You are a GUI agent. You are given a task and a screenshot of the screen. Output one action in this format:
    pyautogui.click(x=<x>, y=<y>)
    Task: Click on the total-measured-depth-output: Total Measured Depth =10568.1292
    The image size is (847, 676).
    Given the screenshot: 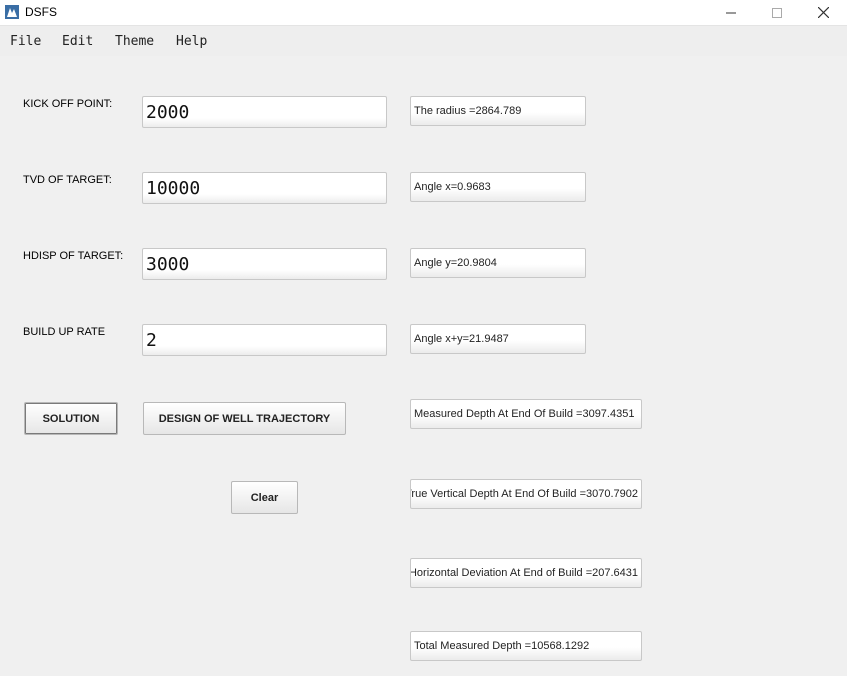 What is the action you would take?
    pyautogui.click(x=526, y=646)
    